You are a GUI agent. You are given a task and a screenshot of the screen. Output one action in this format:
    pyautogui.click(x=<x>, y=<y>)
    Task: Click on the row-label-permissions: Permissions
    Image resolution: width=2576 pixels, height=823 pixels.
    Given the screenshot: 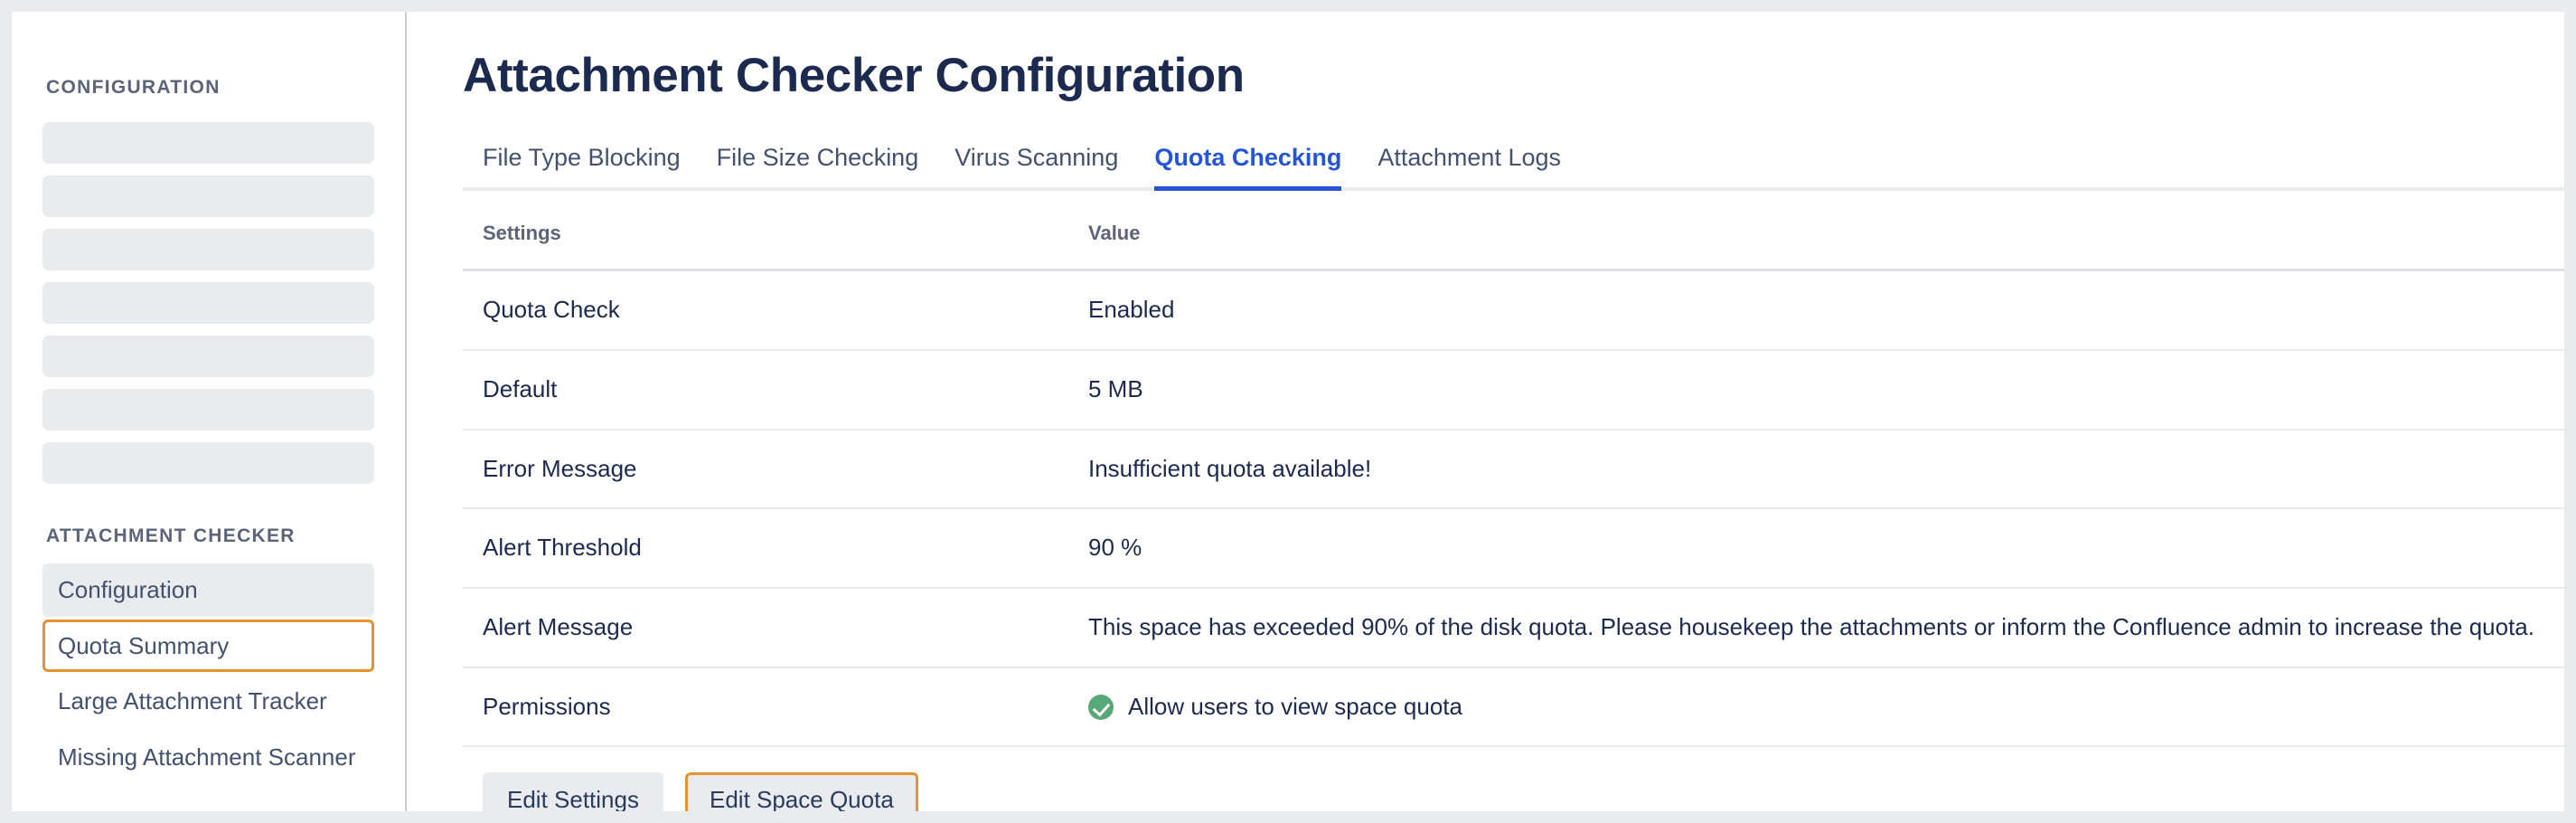 What is the action you would take?
    pyautogui.click(x=765, y=707)
    